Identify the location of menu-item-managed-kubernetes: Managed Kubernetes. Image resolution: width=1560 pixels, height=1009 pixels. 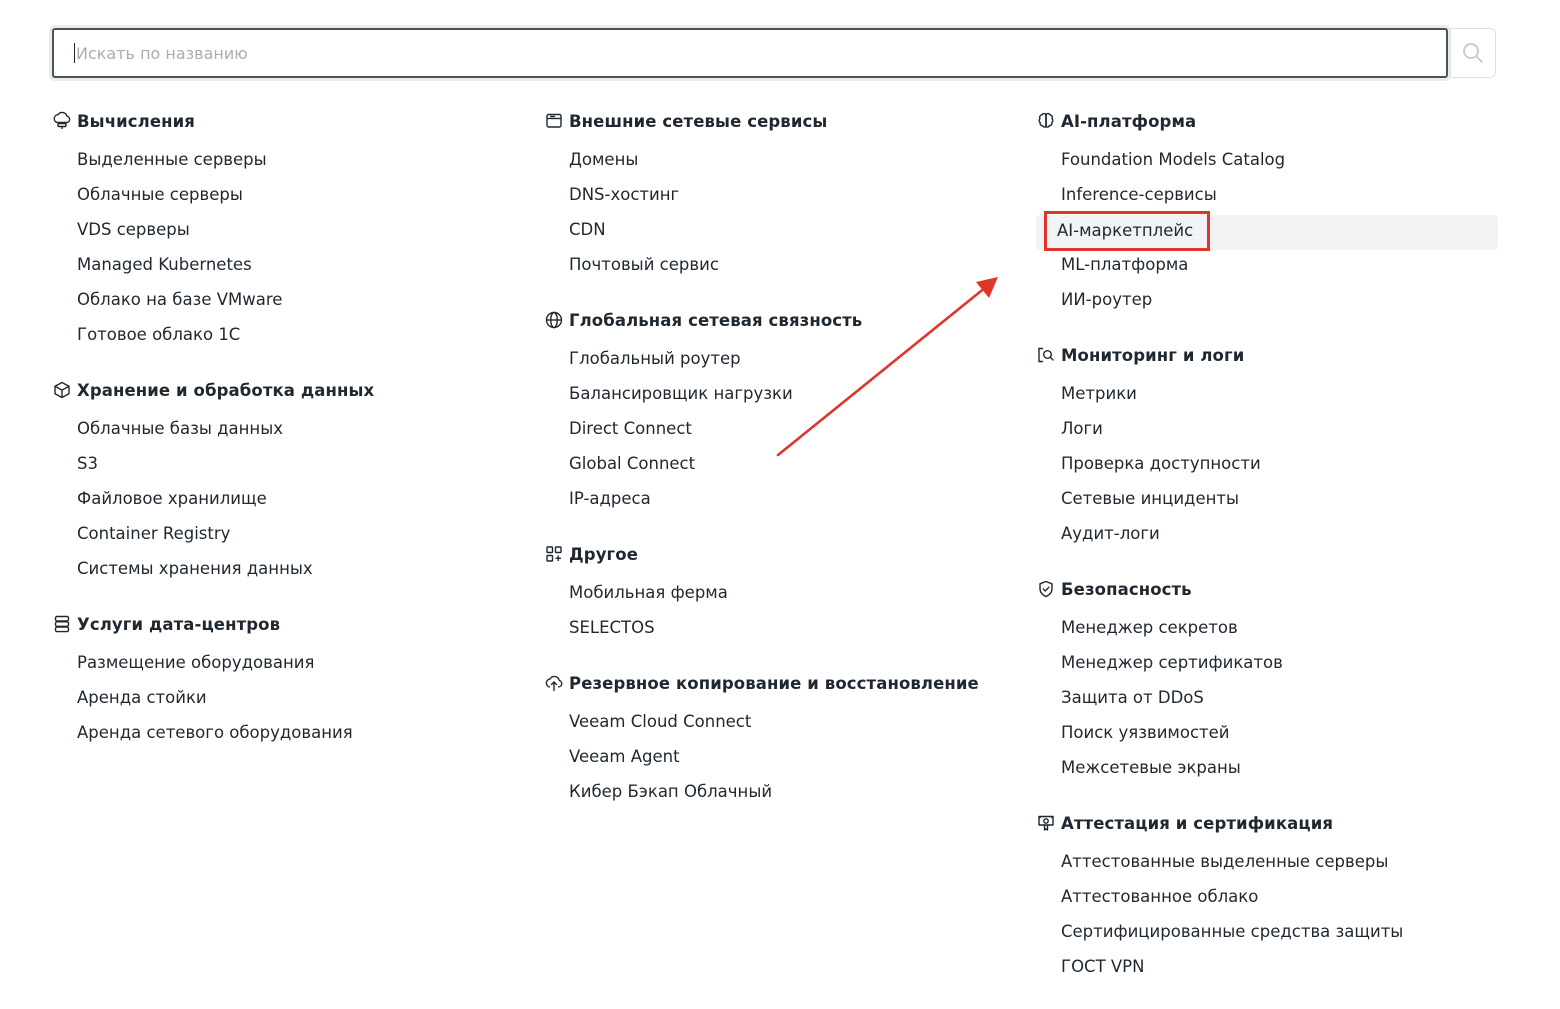
(287, 267).